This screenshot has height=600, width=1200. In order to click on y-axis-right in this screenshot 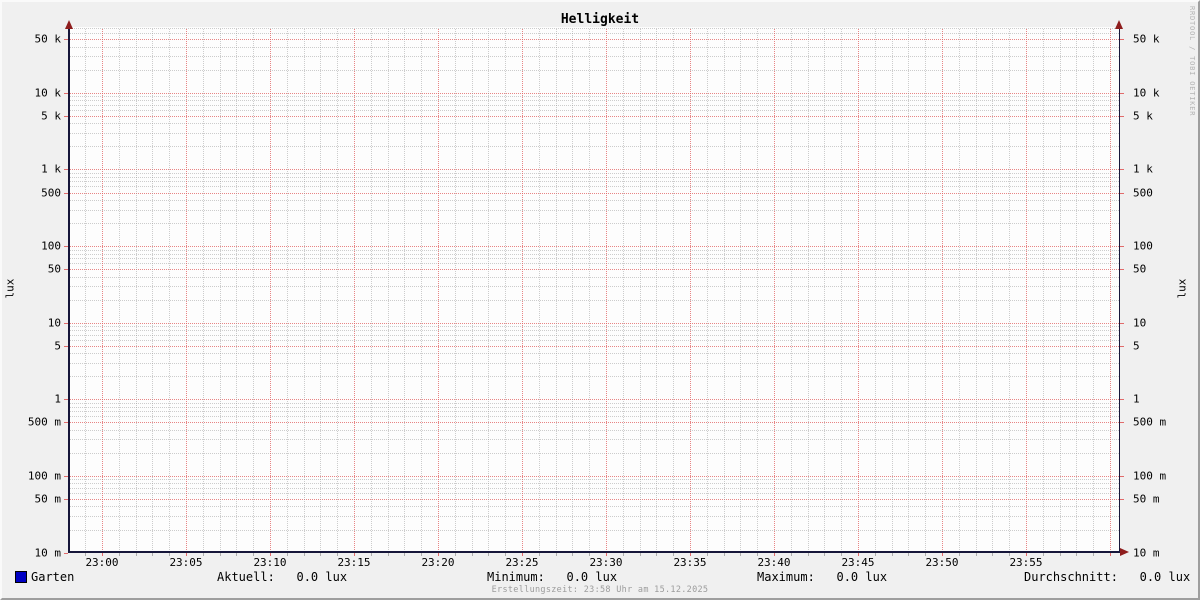, I will do `click(1119, 288)`.